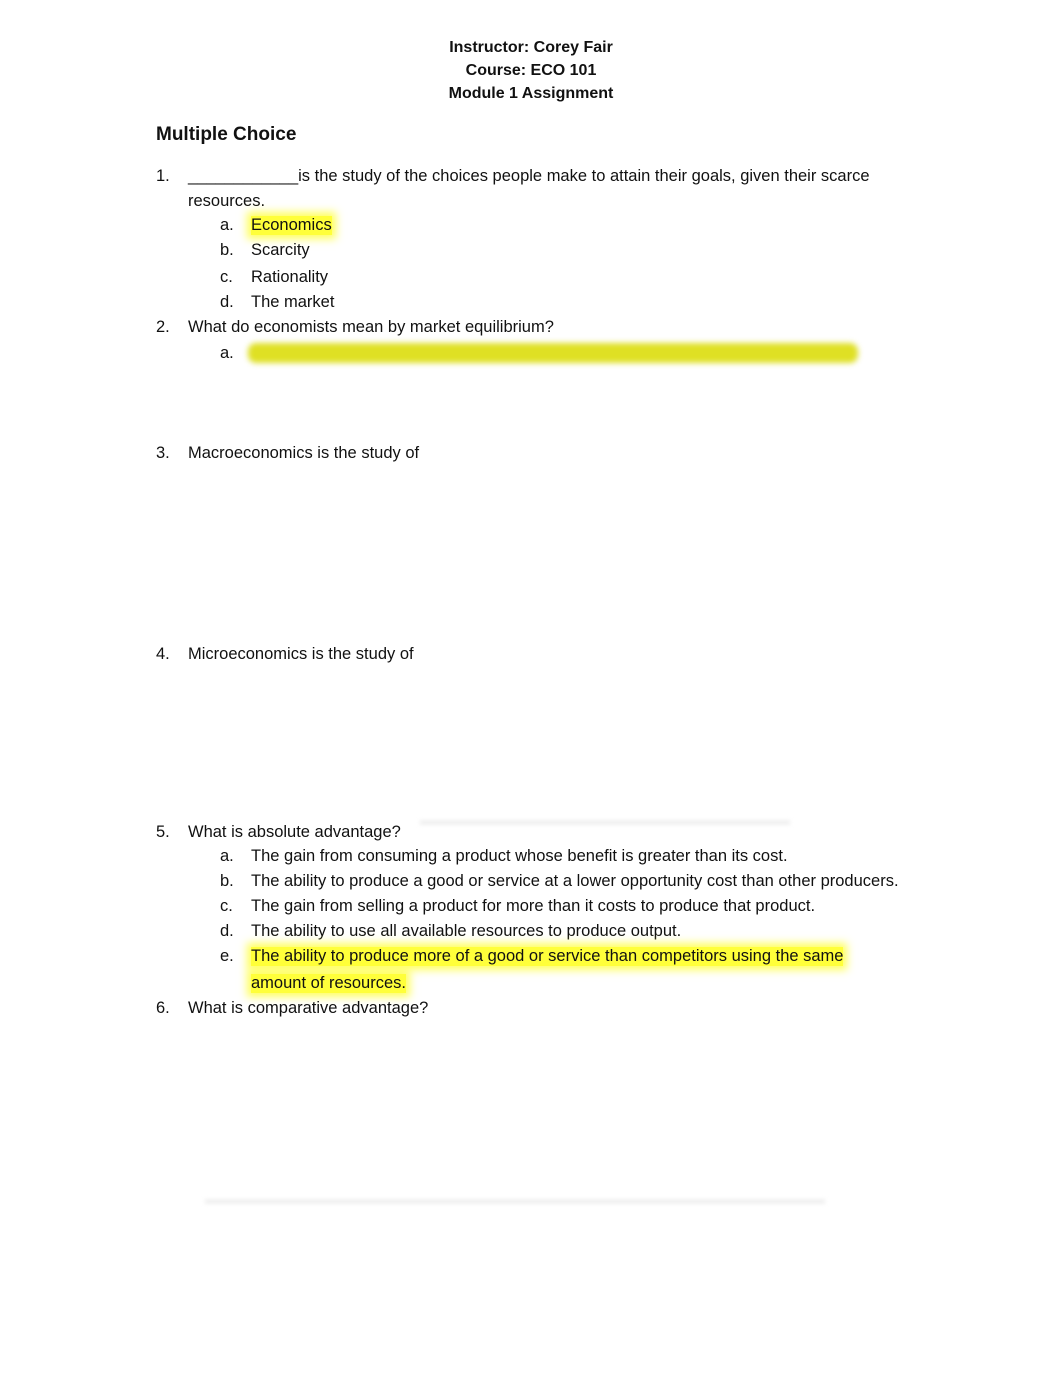  I want to click on question-text: Microeconomics is the study of, so click(301, 654).